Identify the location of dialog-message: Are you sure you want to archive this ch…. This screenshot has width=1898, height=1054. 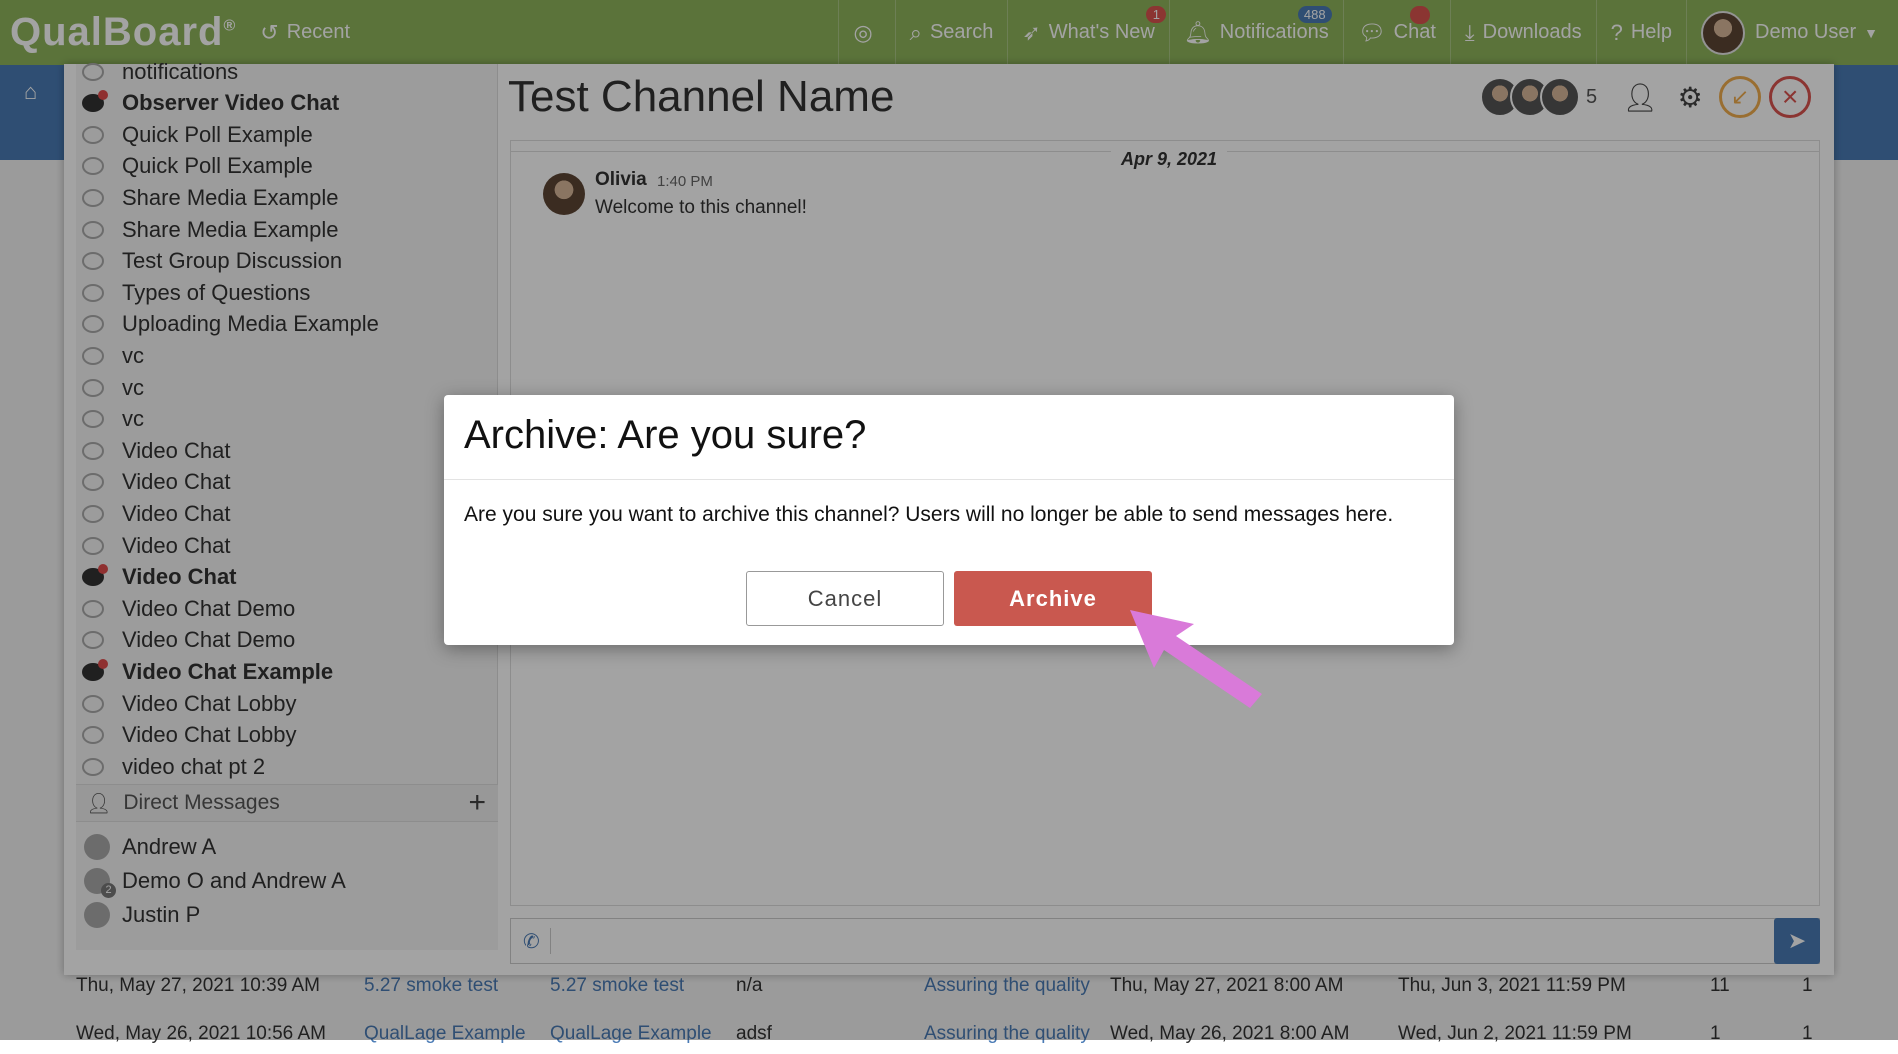
(929, 514).